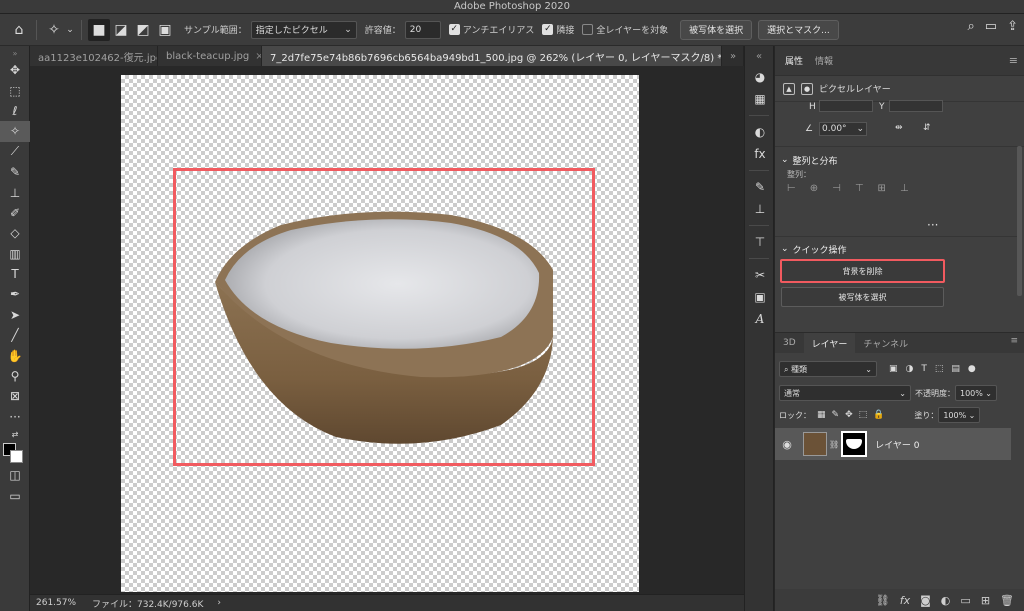 The width and height of the screenshot is (1024, 611). I want to click on fx-icon: fx, so click(905, 600).